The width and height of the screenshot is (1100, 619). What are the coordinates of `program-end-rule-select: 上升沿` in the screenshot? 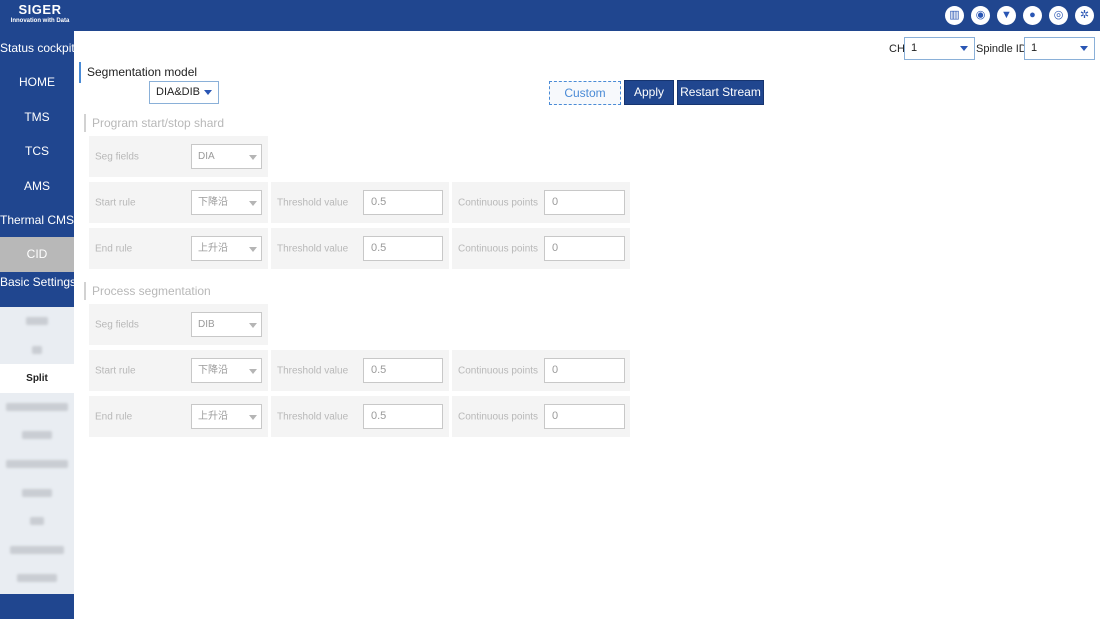 It's located at (226, 248).